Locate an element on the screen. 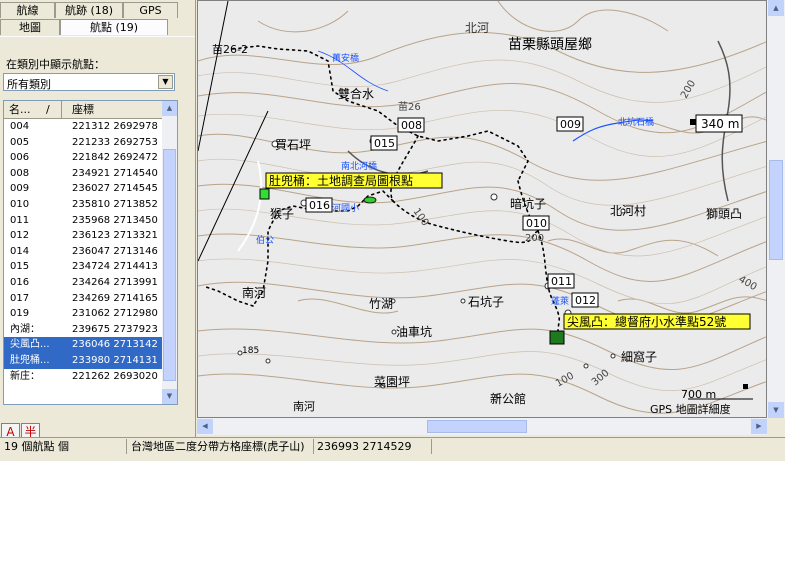 This screenshot has height=574, width=800. list-item: 017 234269 2714165 is located at coordinates (84, 299).